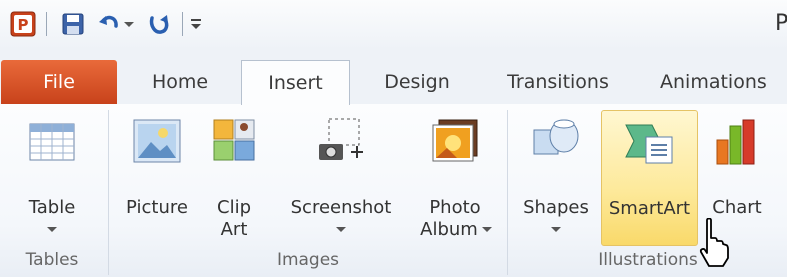  Describe the element at coordinates (556, 177) in the screenshot. I see `shapes-button: Shapes` at that location.